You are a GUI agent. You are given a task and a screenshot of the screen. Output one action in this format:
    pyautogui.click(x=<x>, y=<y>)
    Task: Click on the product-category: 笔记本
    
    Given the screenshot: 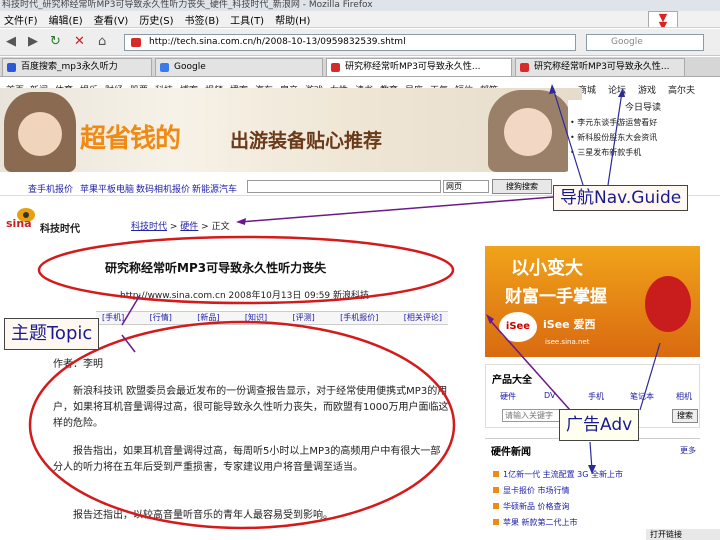 What is the action you would take?
    pyautogui.click(x=642, y=396)
    